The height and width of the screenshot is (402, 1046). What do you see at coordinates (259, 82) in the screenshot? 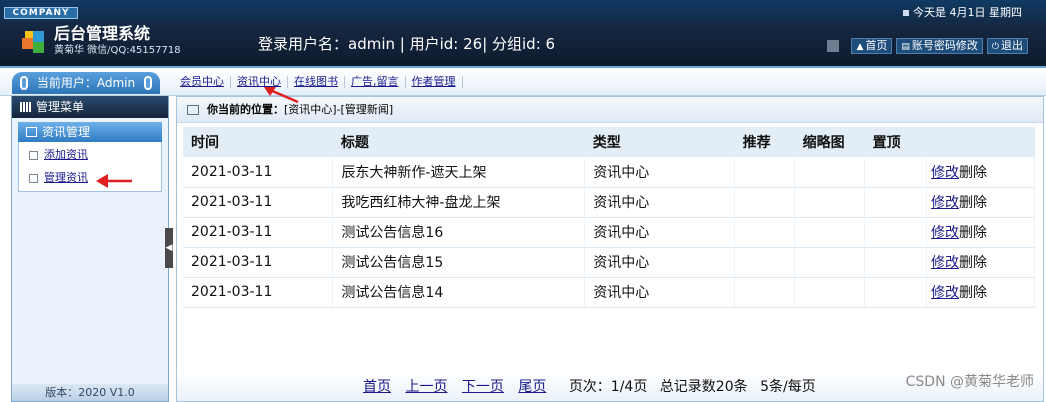
I see `nav-news-center: 资讯中心` at bounding box center [259, 82].